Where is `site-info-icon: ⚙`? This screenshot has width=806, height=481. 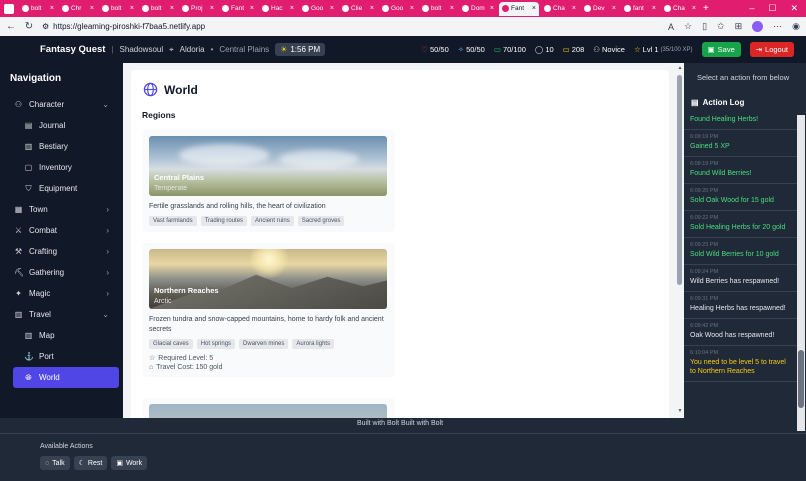
site-info-icon: ⚙ is located at coordinates (45, 26).